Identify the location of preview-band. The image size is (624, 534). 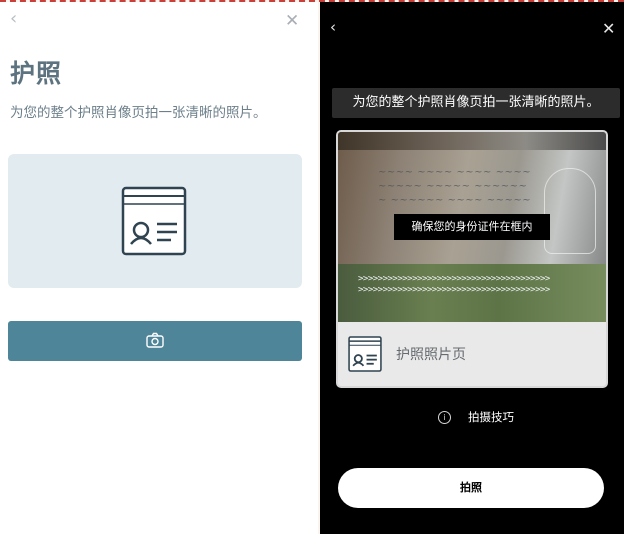
(472, 141).